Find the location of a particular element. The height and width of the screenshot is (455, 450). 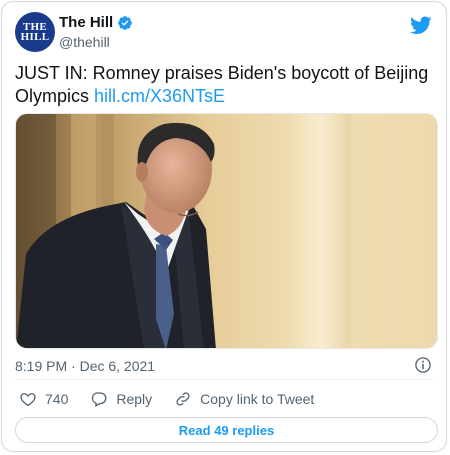

reply-icon is located at coordinates (99, 399).